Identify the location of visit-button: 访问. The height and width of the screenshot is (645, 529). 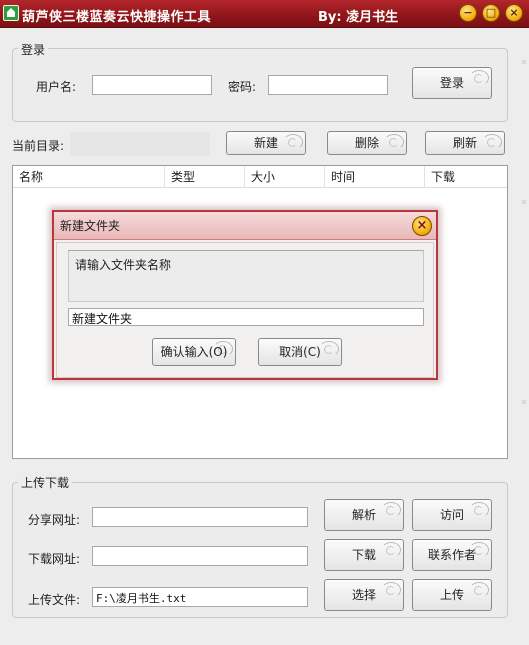
(452, 515).